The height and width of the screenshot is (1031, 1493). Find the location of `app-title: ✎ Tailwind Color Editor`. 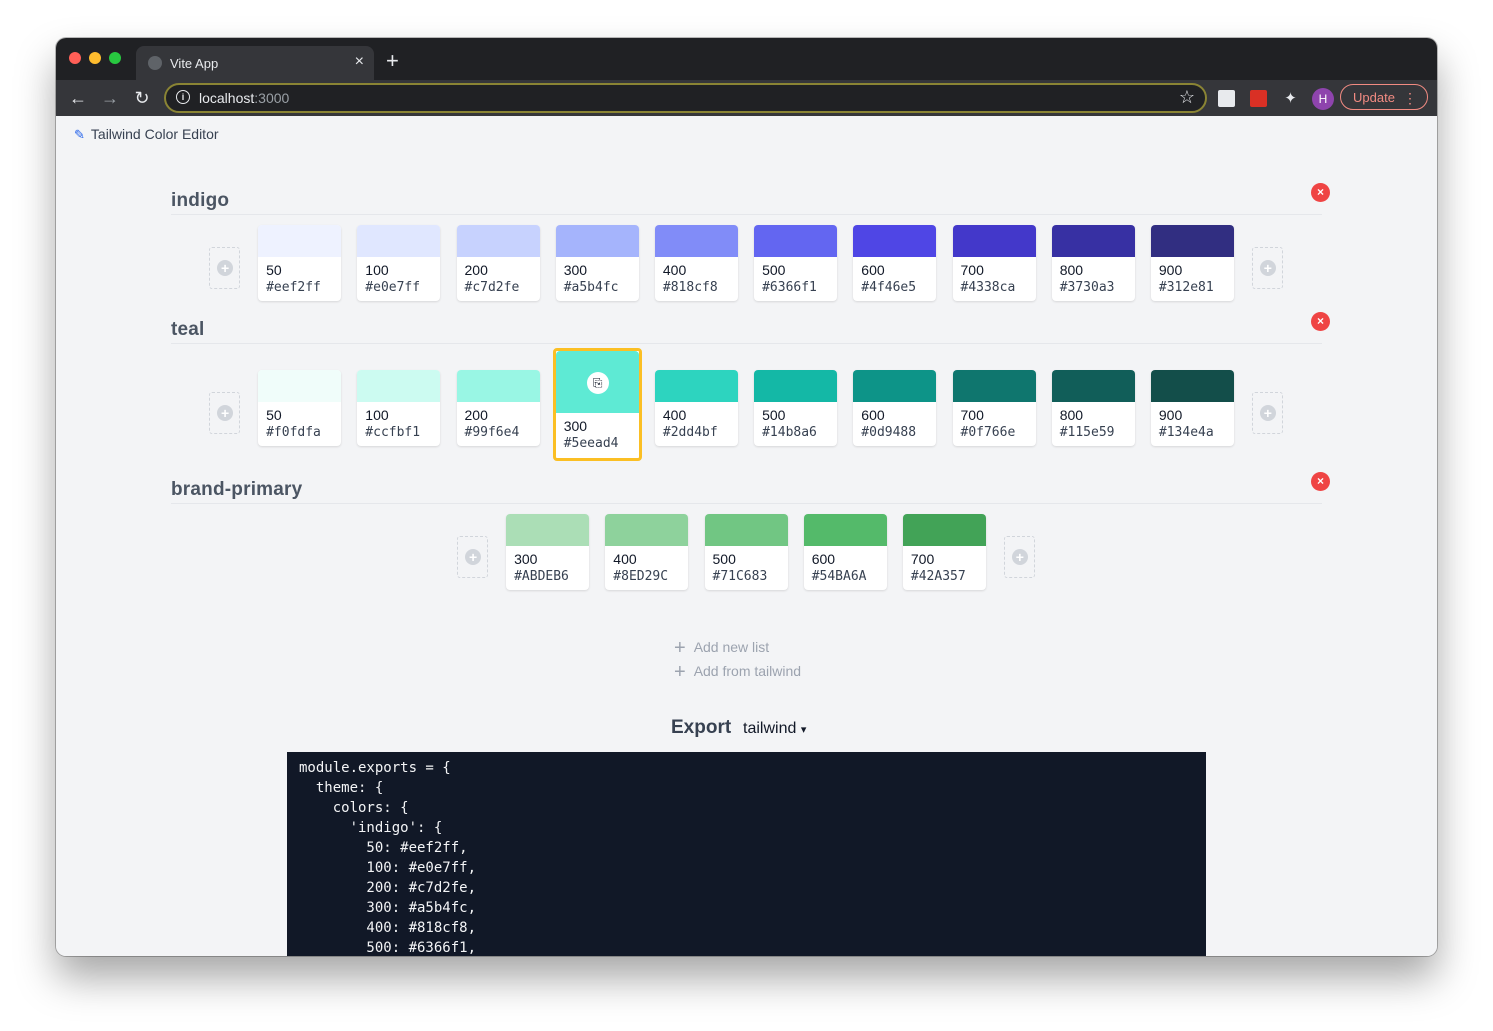

app-title: ✎ Tailwind Color Editor is located at coordinates (146, 134).